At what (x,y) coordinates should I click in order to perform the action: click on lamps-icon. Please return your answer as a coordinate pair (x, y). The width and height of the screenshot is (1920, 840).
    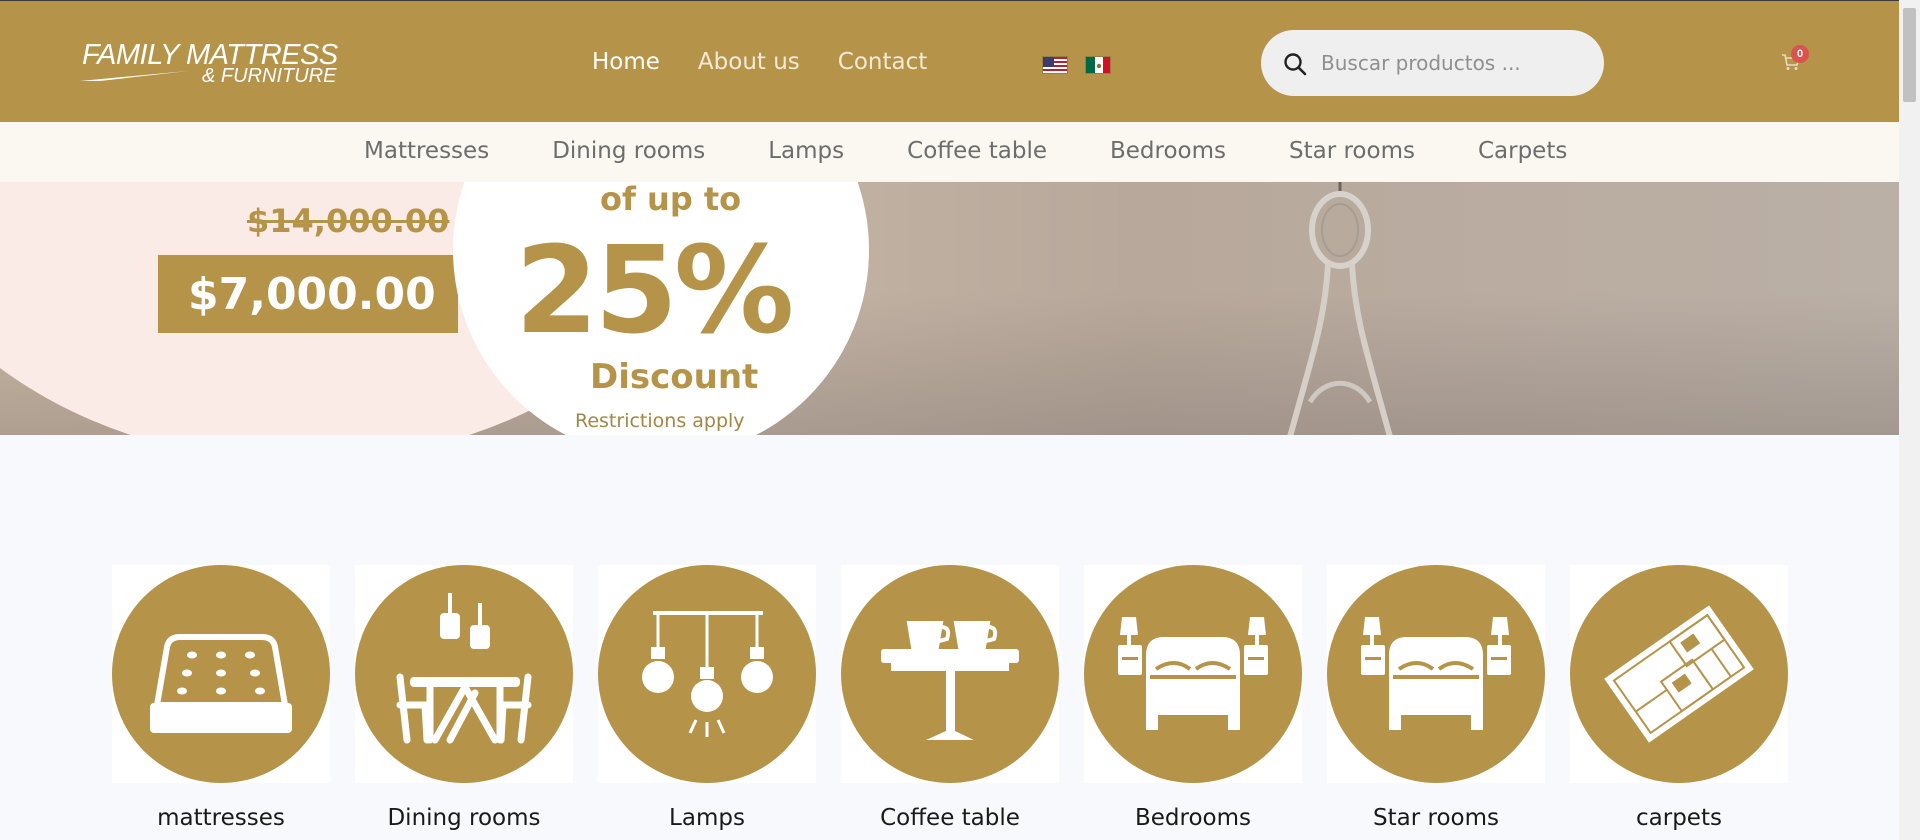
    Looking at the image, I should click on (707, 674).